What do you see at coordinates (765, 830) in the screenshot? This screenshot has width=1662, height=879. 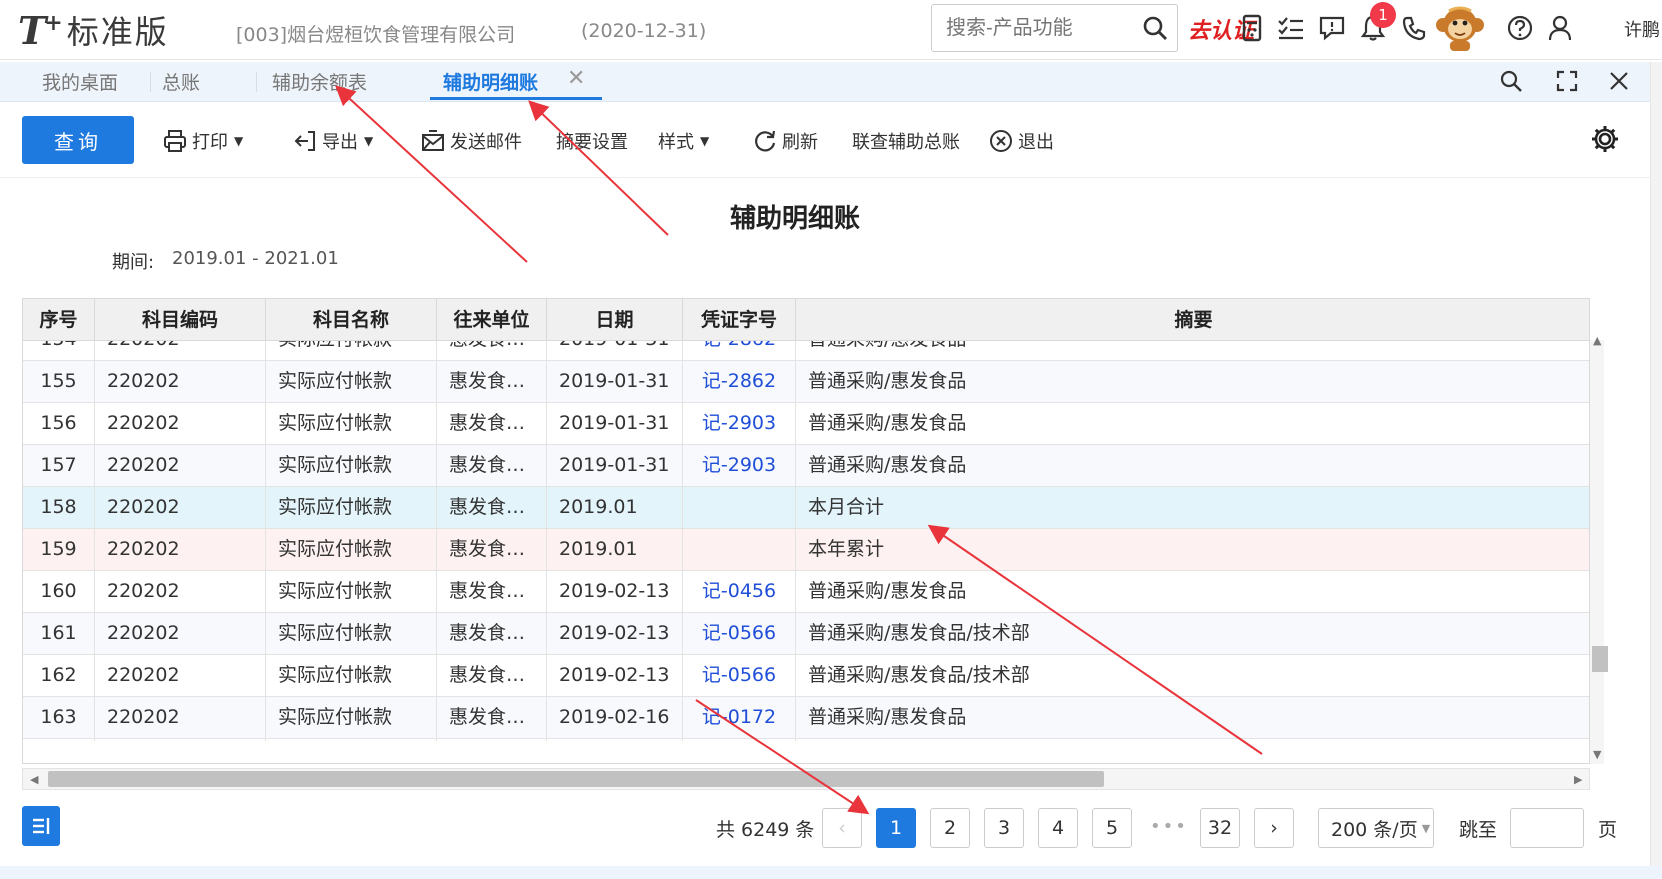 I see `total-count: 共 6249 条` at bounding box center [765, 830].